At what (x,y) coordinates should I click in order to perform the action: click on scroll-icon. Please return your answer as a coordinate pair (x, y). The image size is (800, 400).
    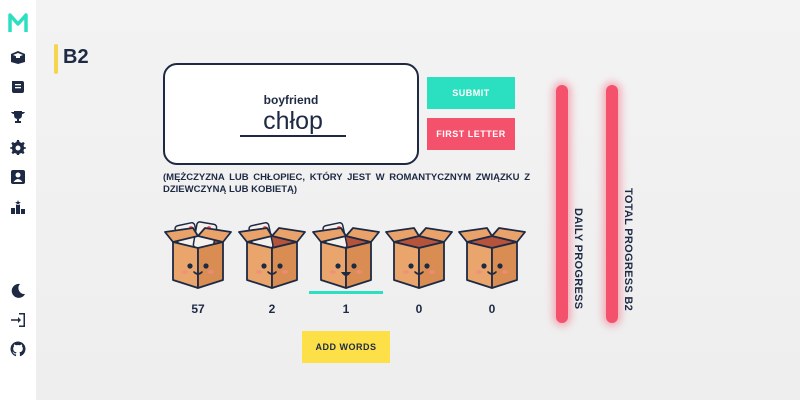
    Looking at the image, I should click on (18, 87).